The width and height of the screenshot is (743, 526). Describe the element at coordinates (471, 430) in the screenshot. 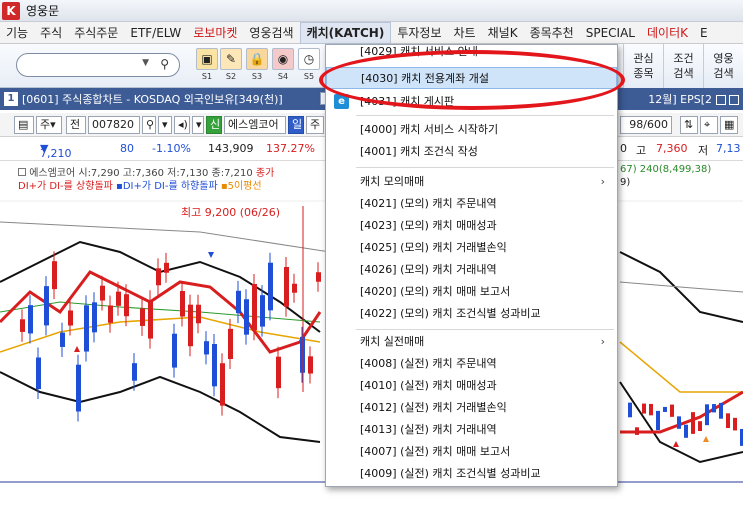

I see `menu-item-real-3: [4013] (실전) 캐치 거래내역` at that location.